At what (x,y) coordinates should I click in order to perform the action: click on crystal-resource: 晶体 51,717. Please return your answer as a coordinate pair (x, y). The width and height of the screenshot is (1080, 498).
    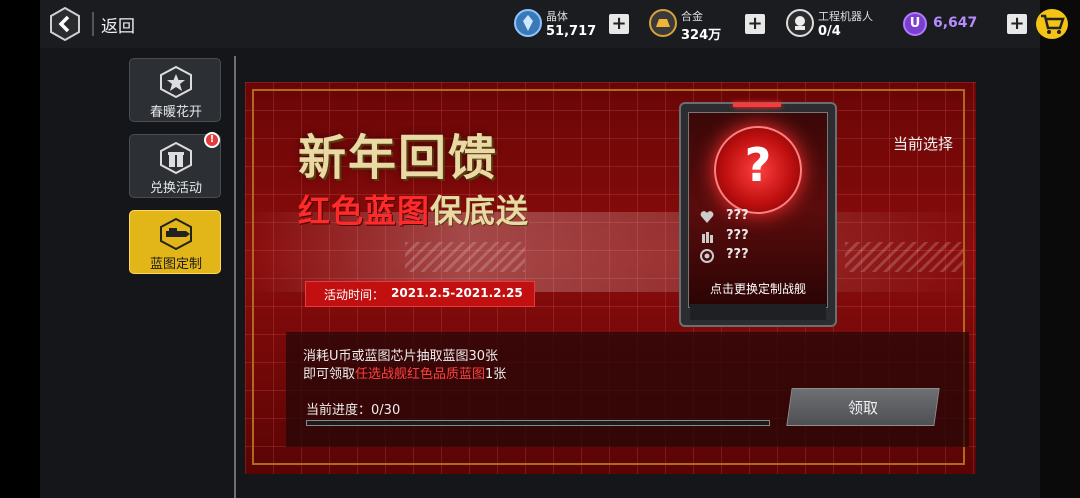
    Looking at the image, I should click on (555, 24).